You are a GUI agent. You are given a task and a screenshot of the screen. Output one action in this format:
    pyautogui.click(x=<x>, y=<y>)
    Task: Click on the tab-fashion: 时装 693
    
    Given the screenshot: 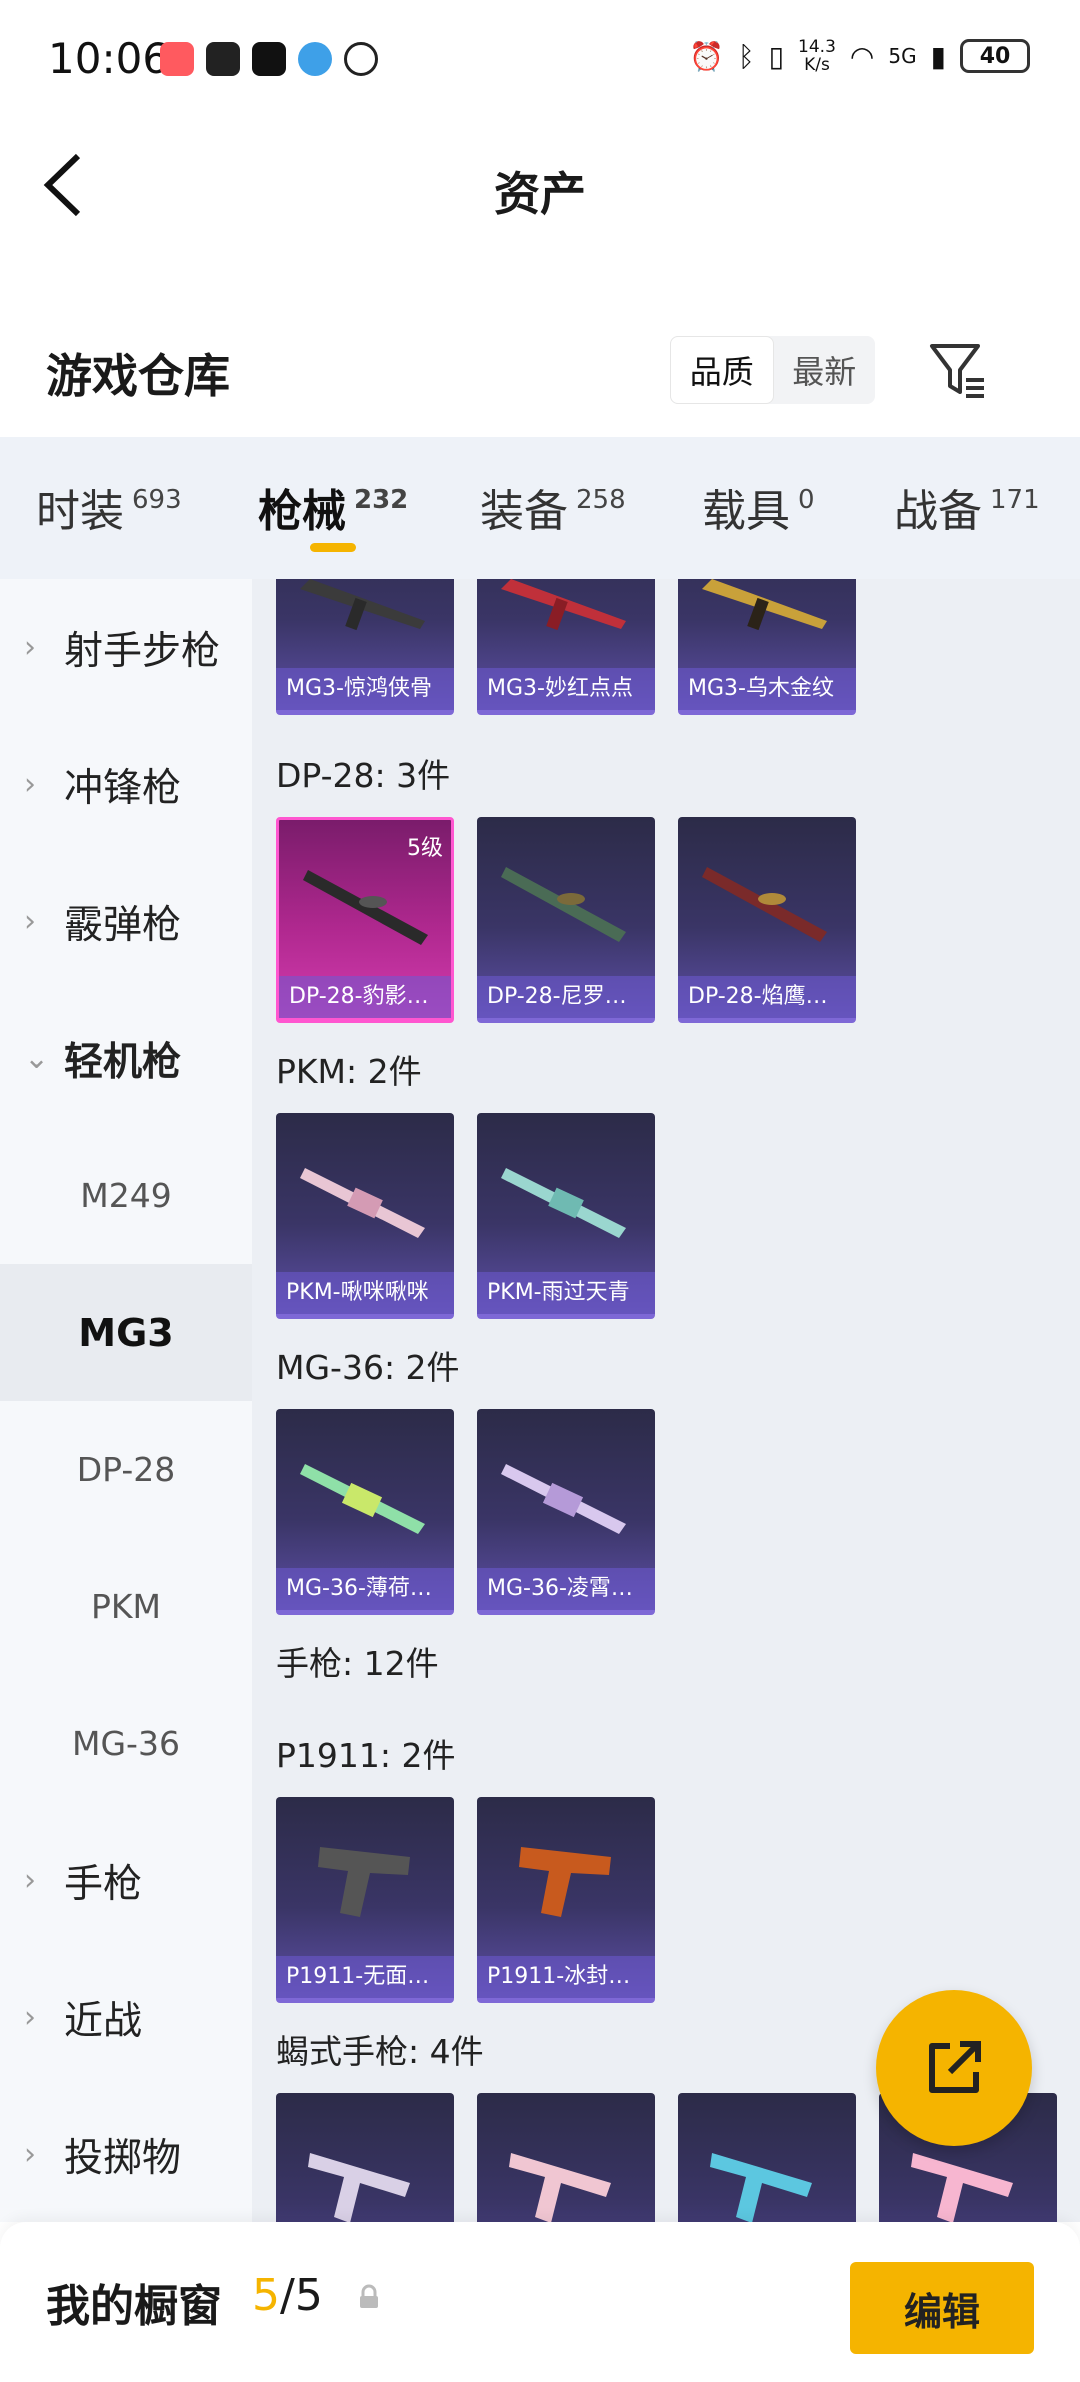 What is the action you would take?
    pyautogui.click(x=109, y=507)
    